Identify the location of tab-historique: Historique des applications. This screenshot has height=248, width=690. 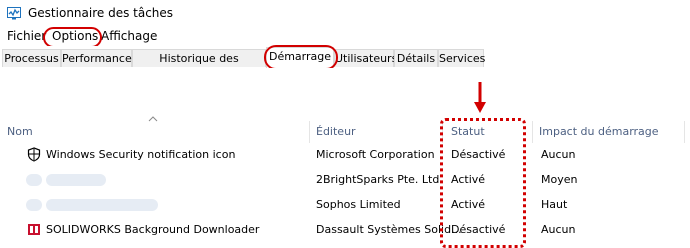
(199, 65).